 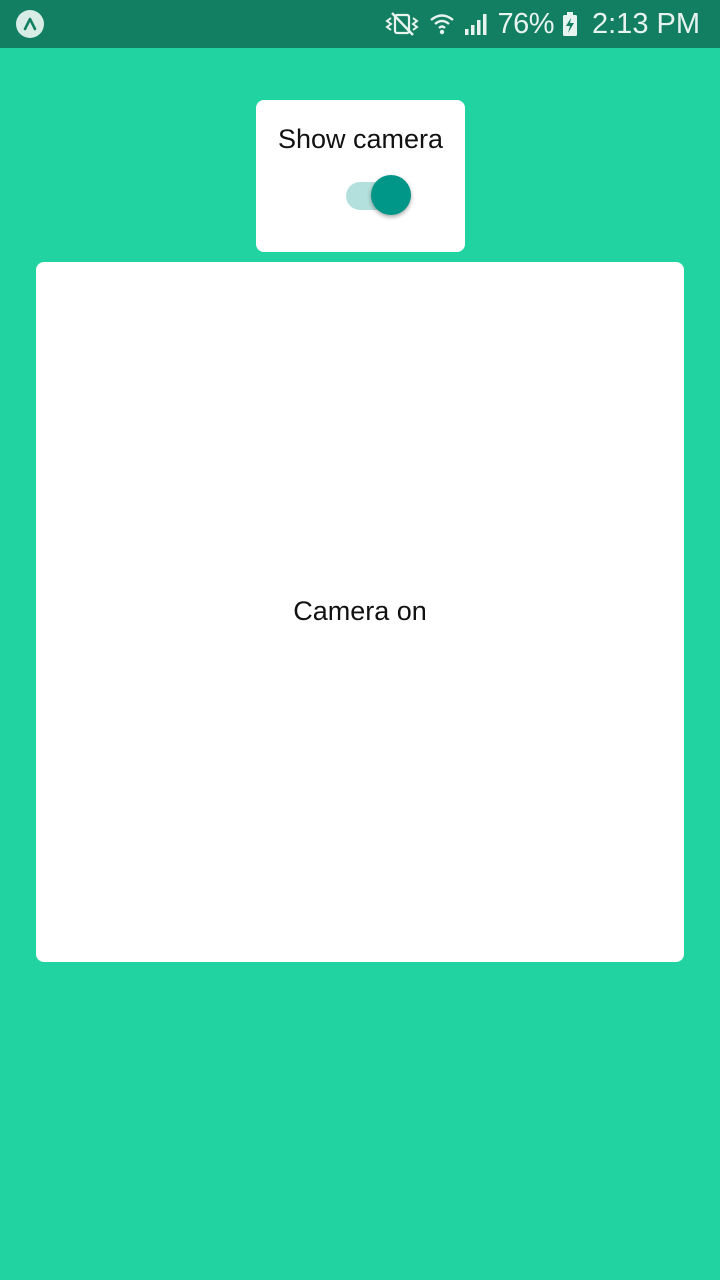 I want to click on status-icons: 76% 2:13 PM, so click(x=541, y=24).